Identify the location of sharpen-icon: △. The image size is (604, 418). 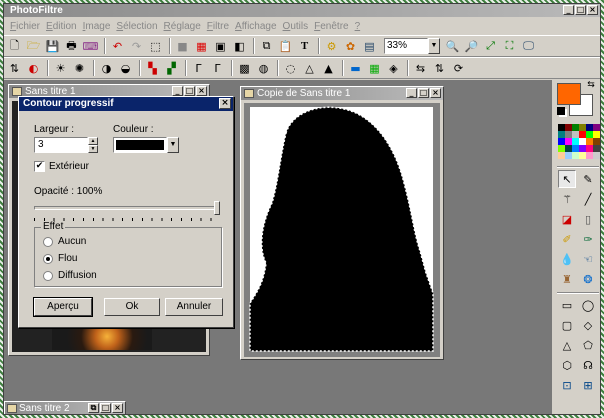
(309, 68).